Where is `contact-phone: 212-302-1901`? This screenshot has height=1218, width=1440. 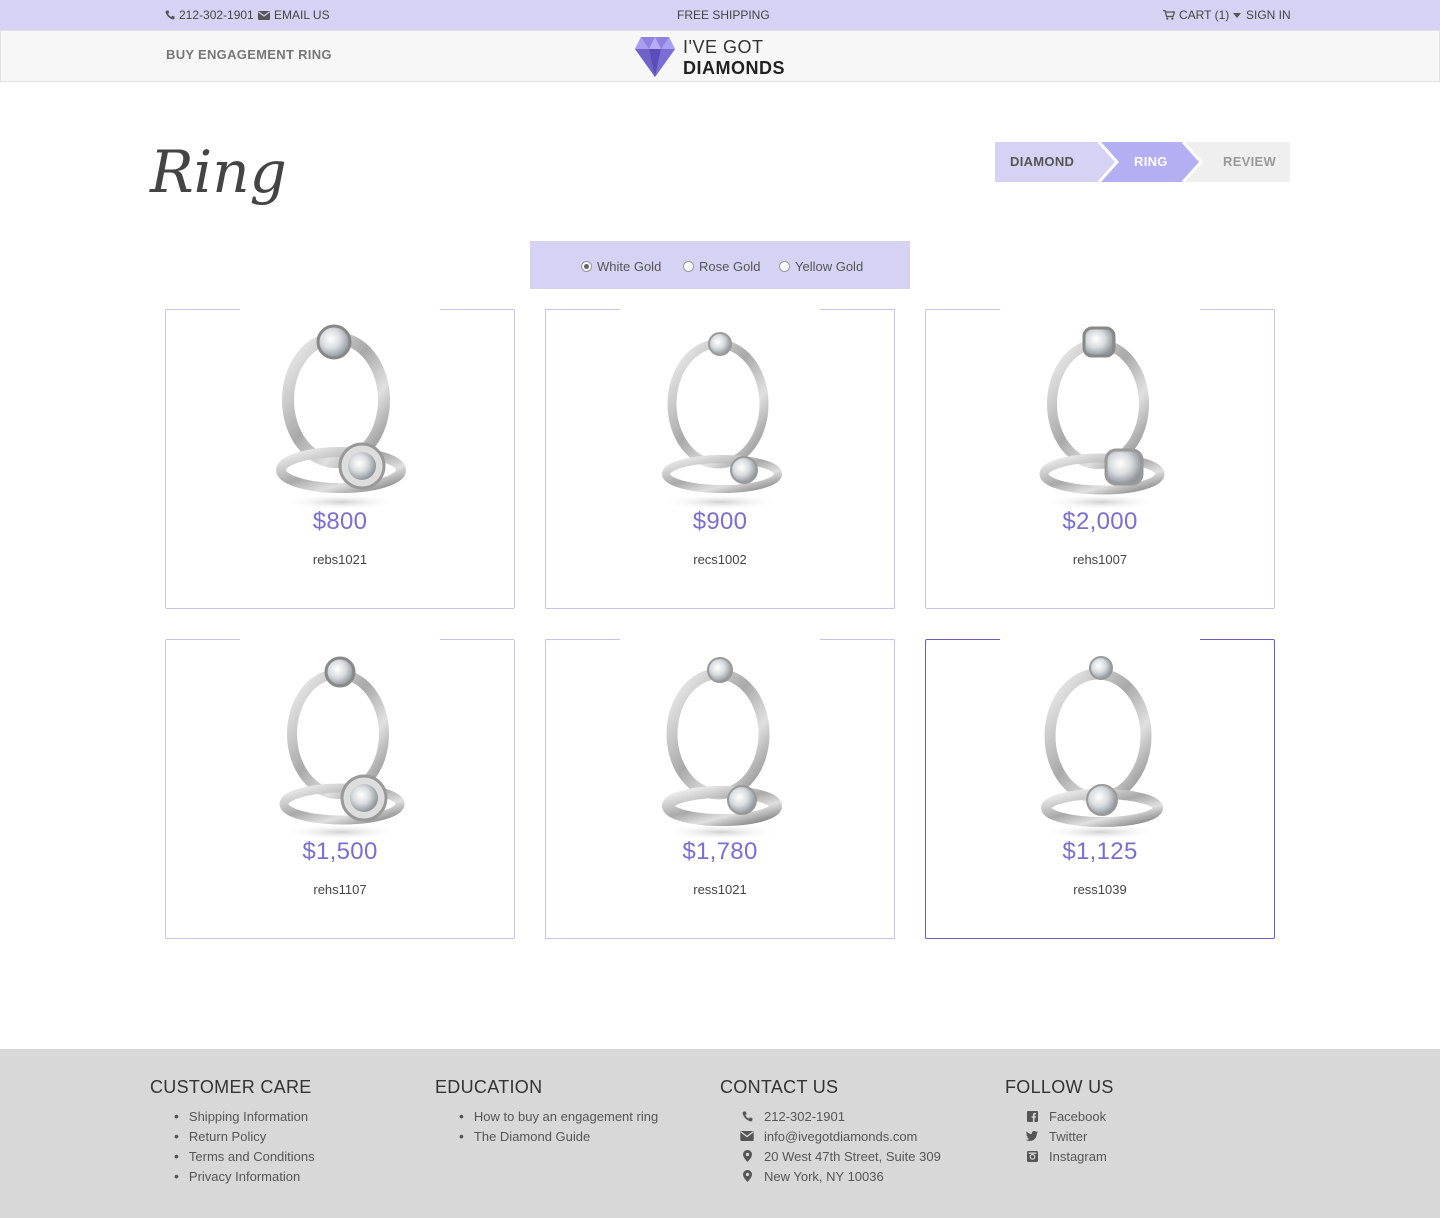
contact-phone: 212-302-1901 is located at coordinates (830, 1116).